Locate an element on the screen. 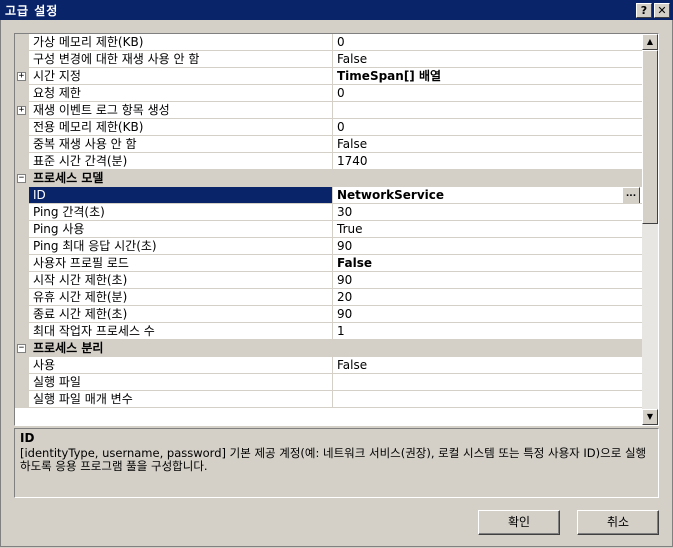  property-row: 사용자 프로필 로드 False is located at coordinates (328, 263).